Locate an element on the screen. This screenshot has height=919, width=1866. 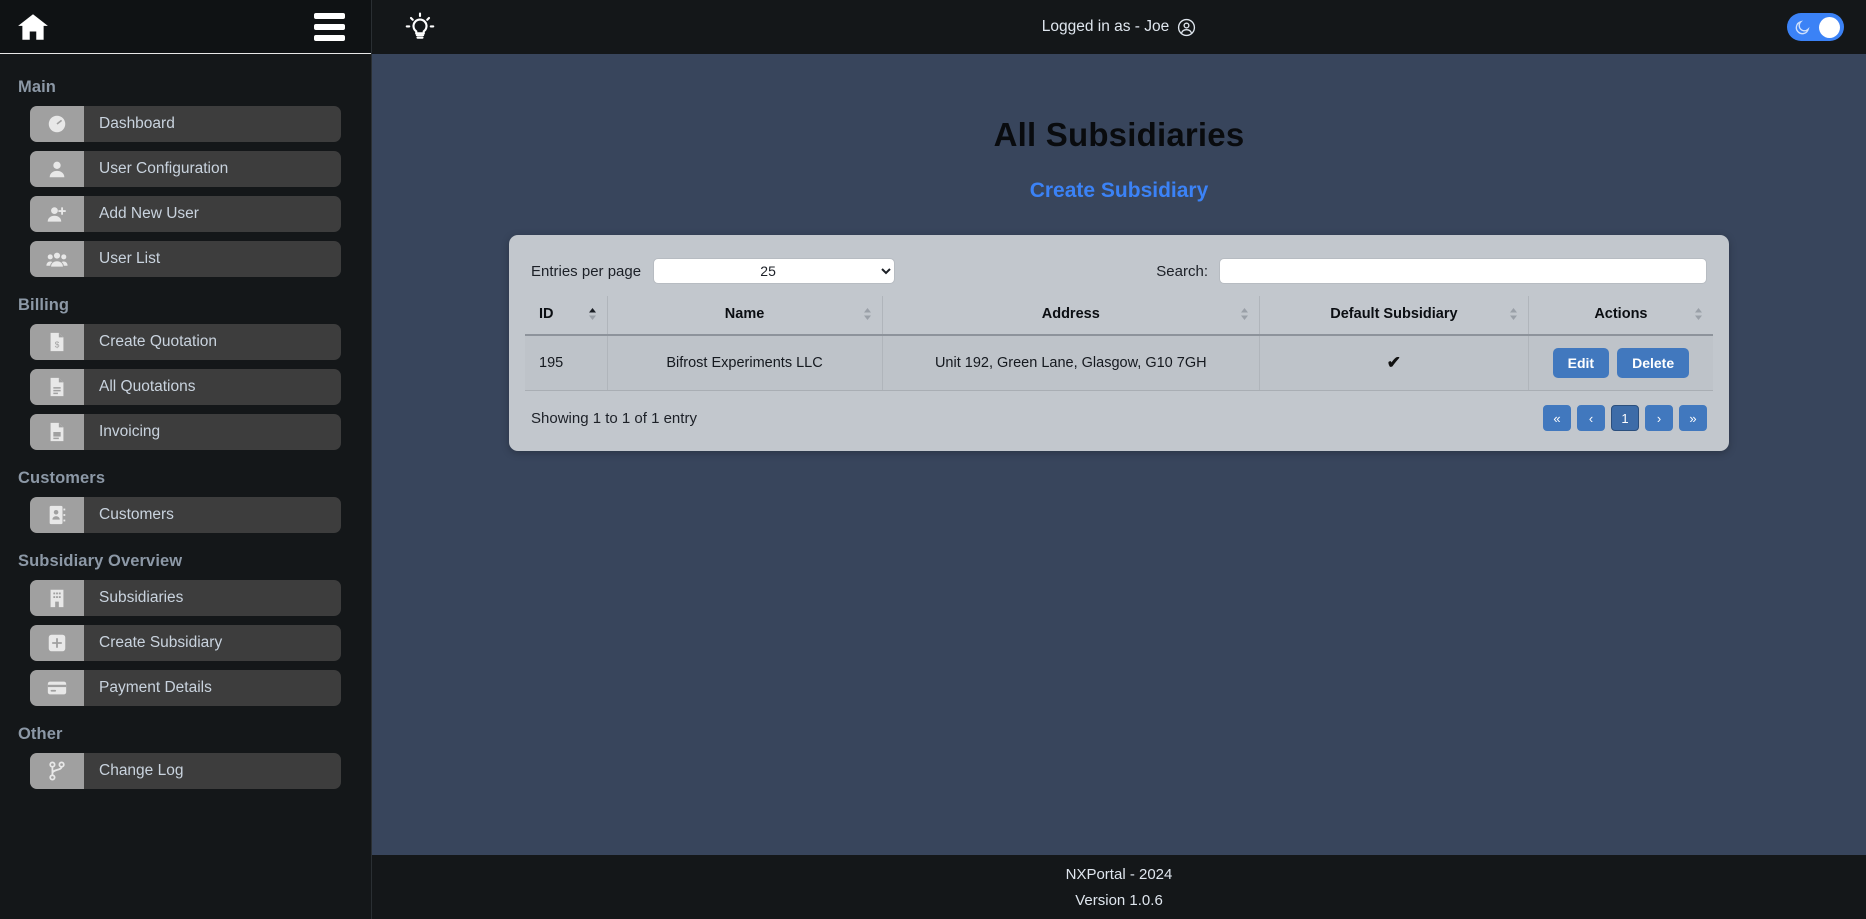
table-controls: Entries per page 25 Search: is located at coordinates (1119, 275).